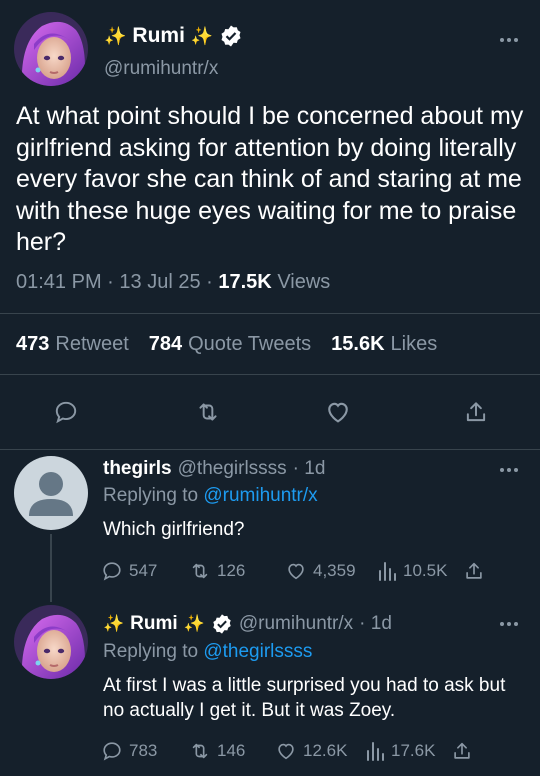 This screenshot has height=776, width=540. I want to click on quotes-stat: 784 Quote Tweets, so click(230, 344).